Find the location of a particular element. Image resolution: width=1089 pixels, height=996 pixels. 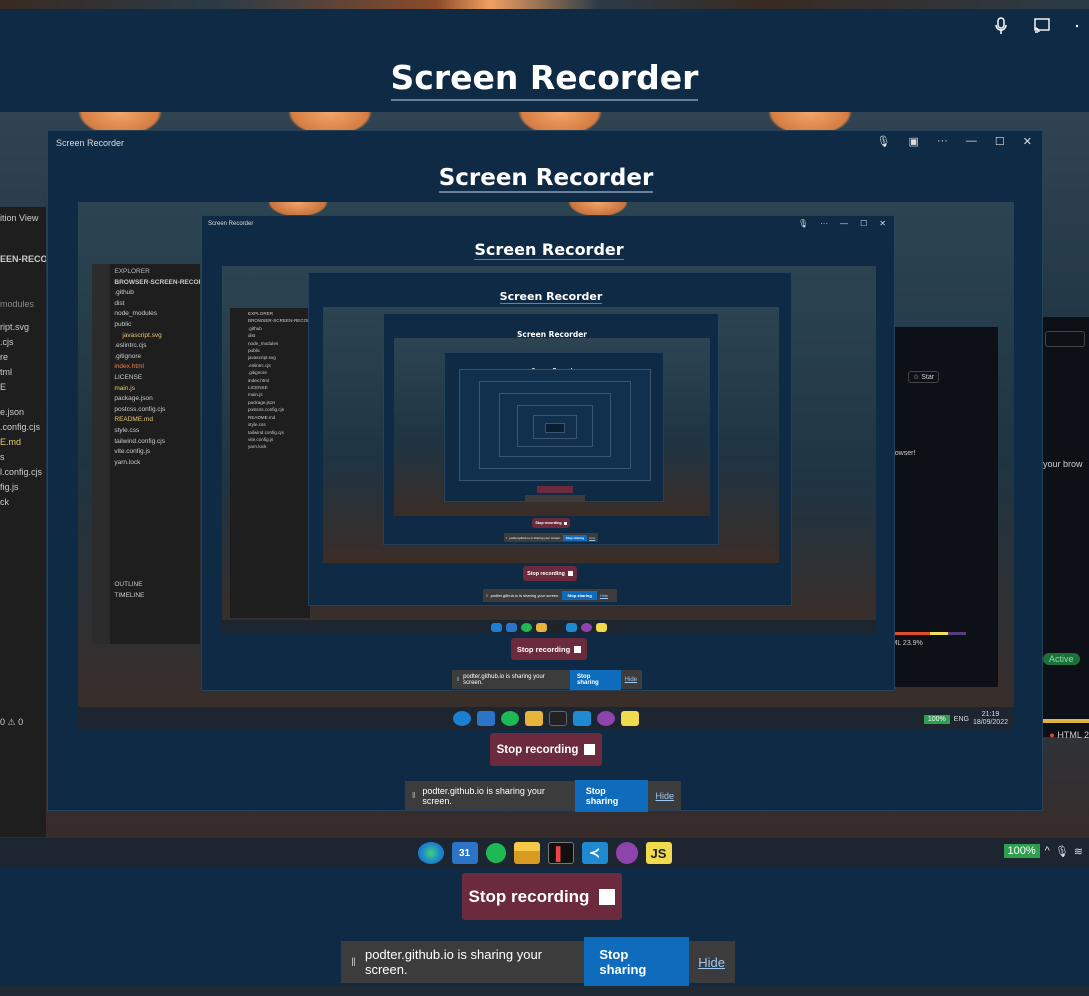

language-indicator: ENG is located at coordinates (961, 719).